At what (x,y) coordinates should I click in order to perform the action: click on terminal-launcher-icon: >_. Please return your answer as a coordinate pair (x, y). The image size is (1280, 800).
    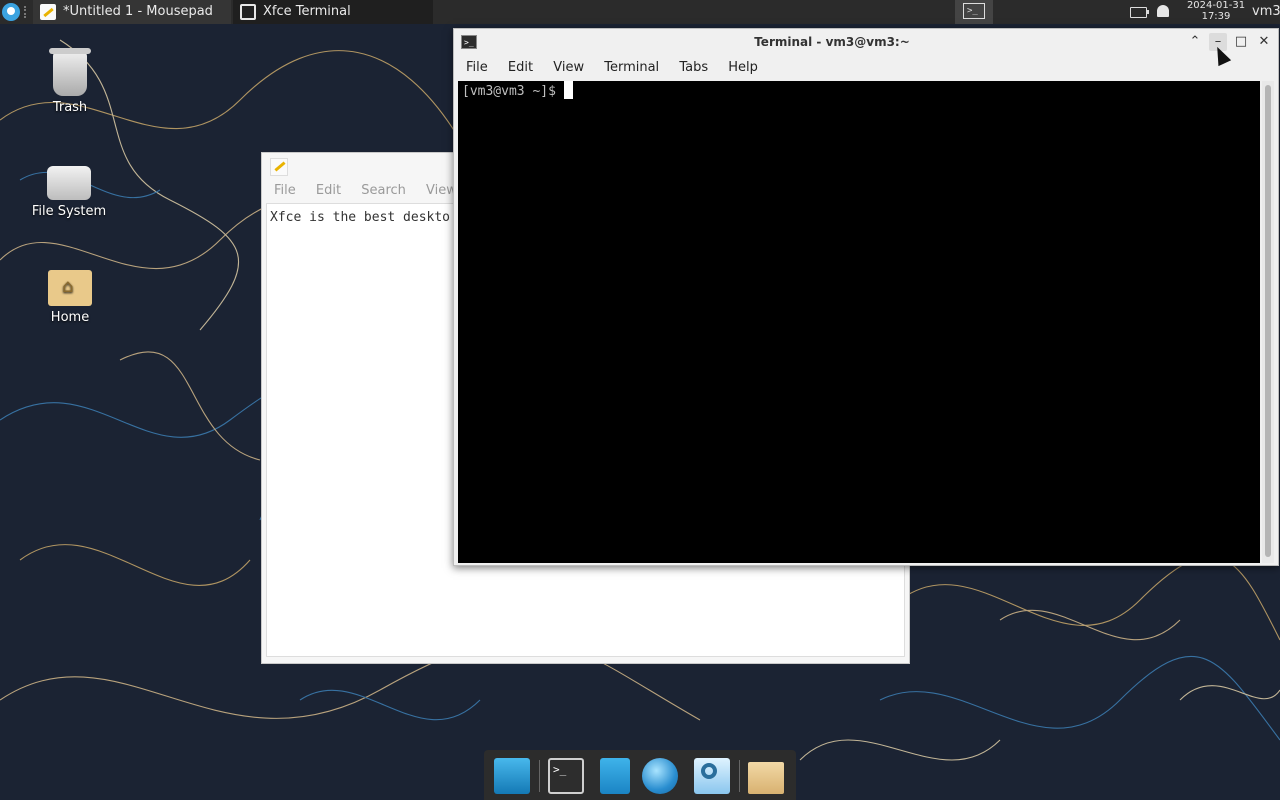
    Looking at the image, I should click on (566, 776).